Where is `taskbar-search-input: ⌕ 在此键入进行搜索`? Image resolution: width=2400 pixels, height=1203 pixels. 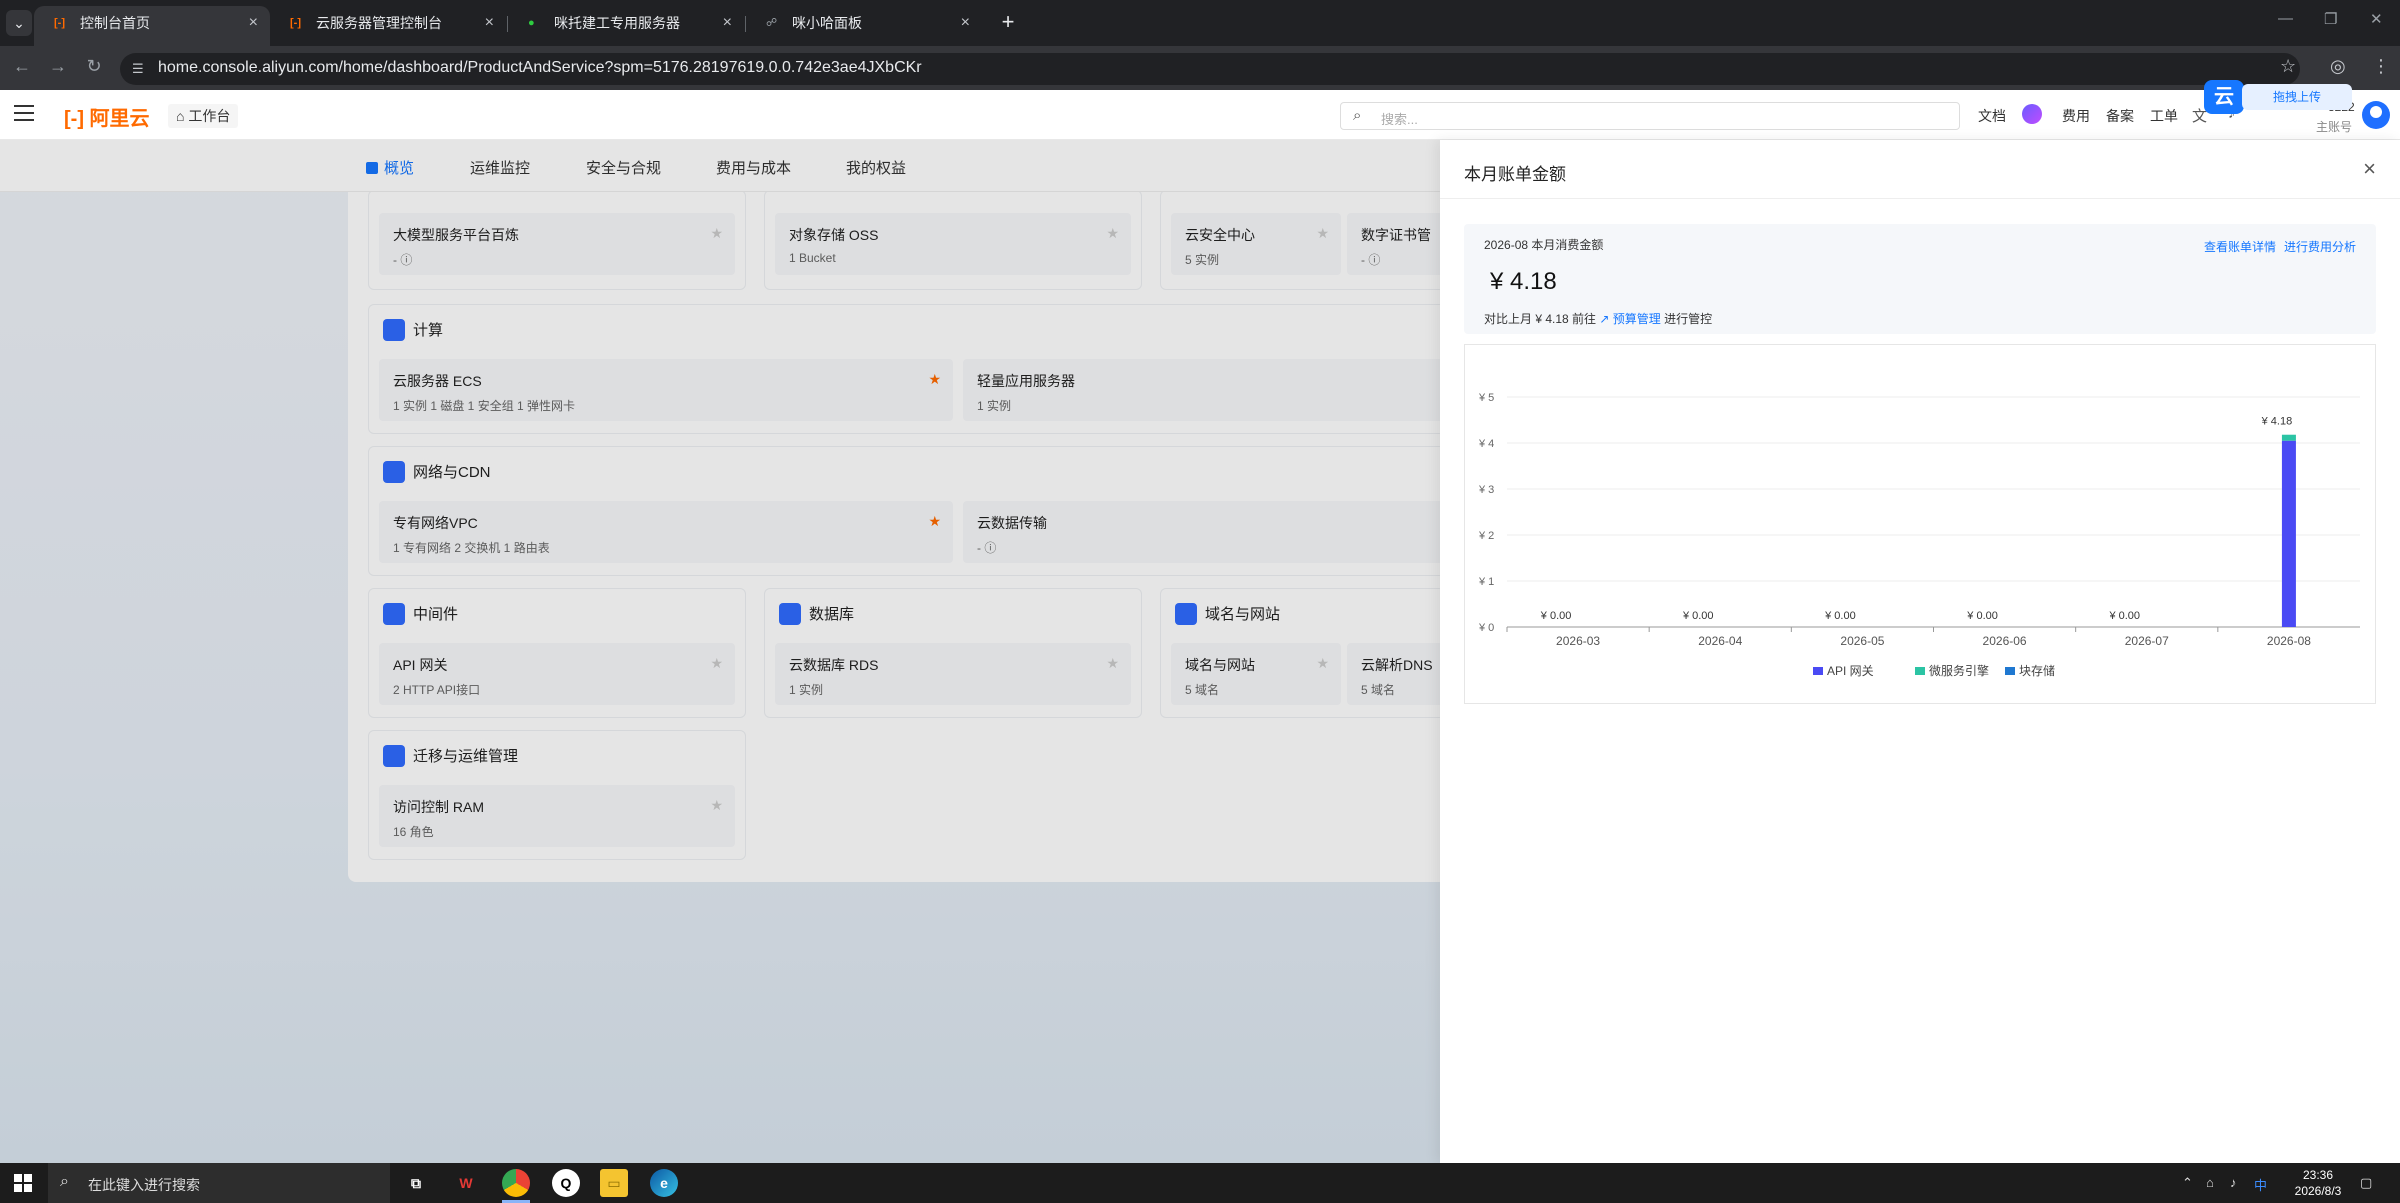
taskbar-search-input: ⌕ 在此键入进行搜索 is located at coordinates (219, 1183).